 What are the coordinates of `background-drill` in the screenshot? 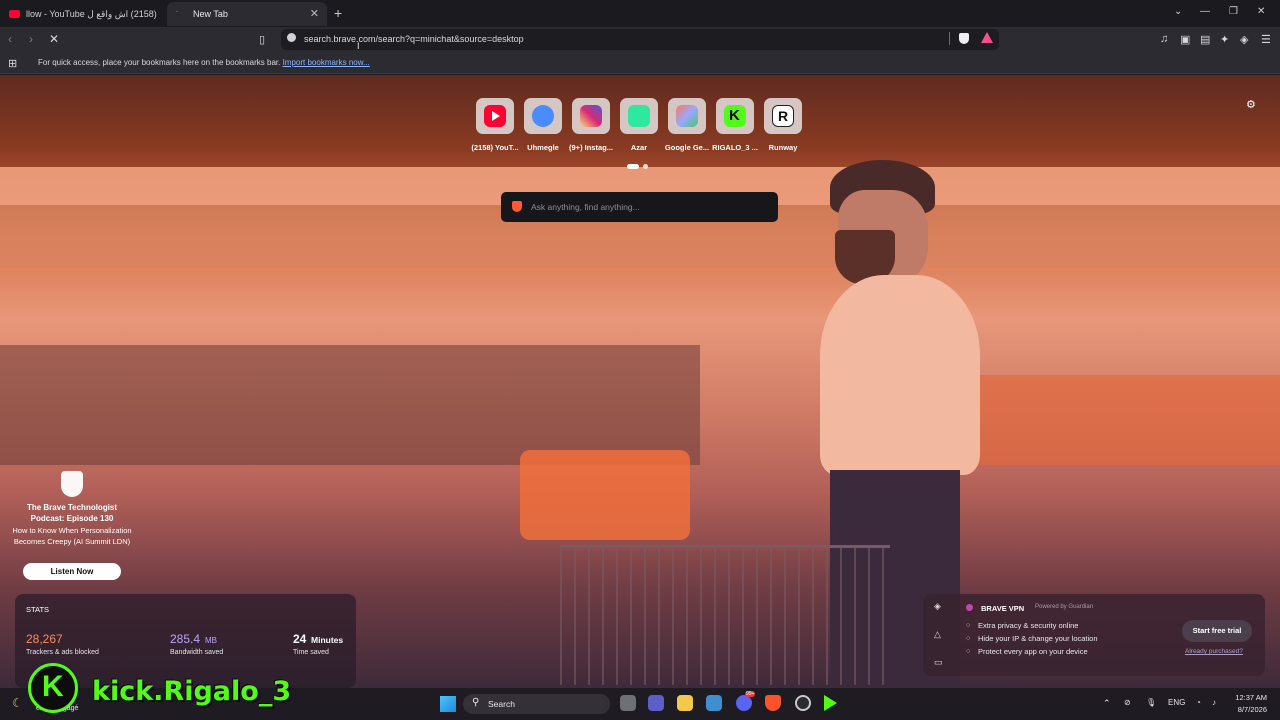 It's located at (605, 495).